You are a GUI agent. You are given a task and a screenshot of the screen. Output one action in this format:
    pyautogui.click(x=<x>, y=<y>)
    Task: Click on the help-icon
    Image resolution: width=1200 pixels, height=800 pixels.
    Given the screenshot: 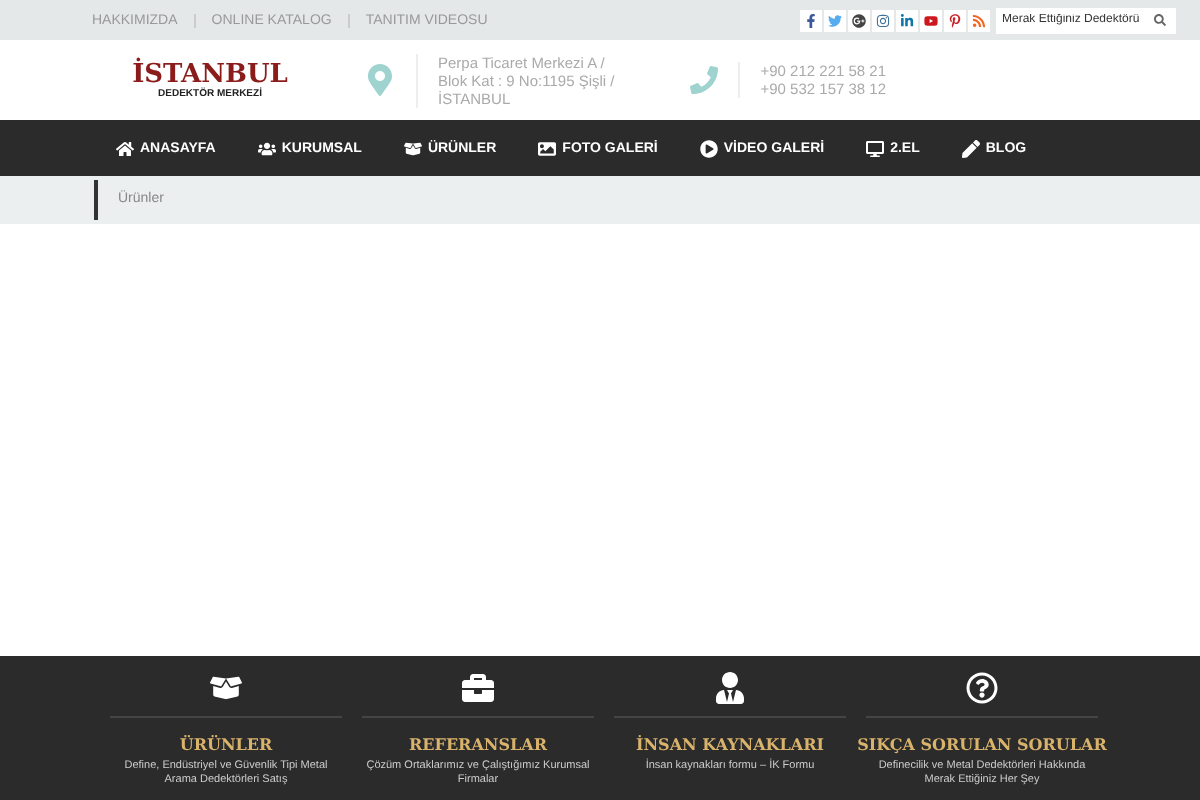 What is the action you would take?
    pyautogui.click(x=982, y=688)
    